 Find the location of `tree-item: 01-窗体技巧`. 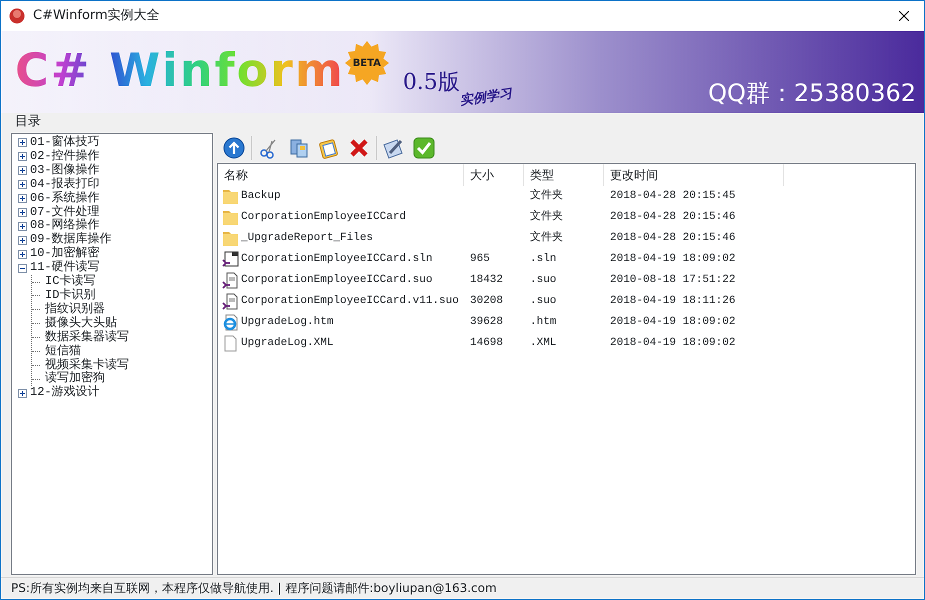

tree-item: 01-窗体技巧 is located at coordinates (65, 143).